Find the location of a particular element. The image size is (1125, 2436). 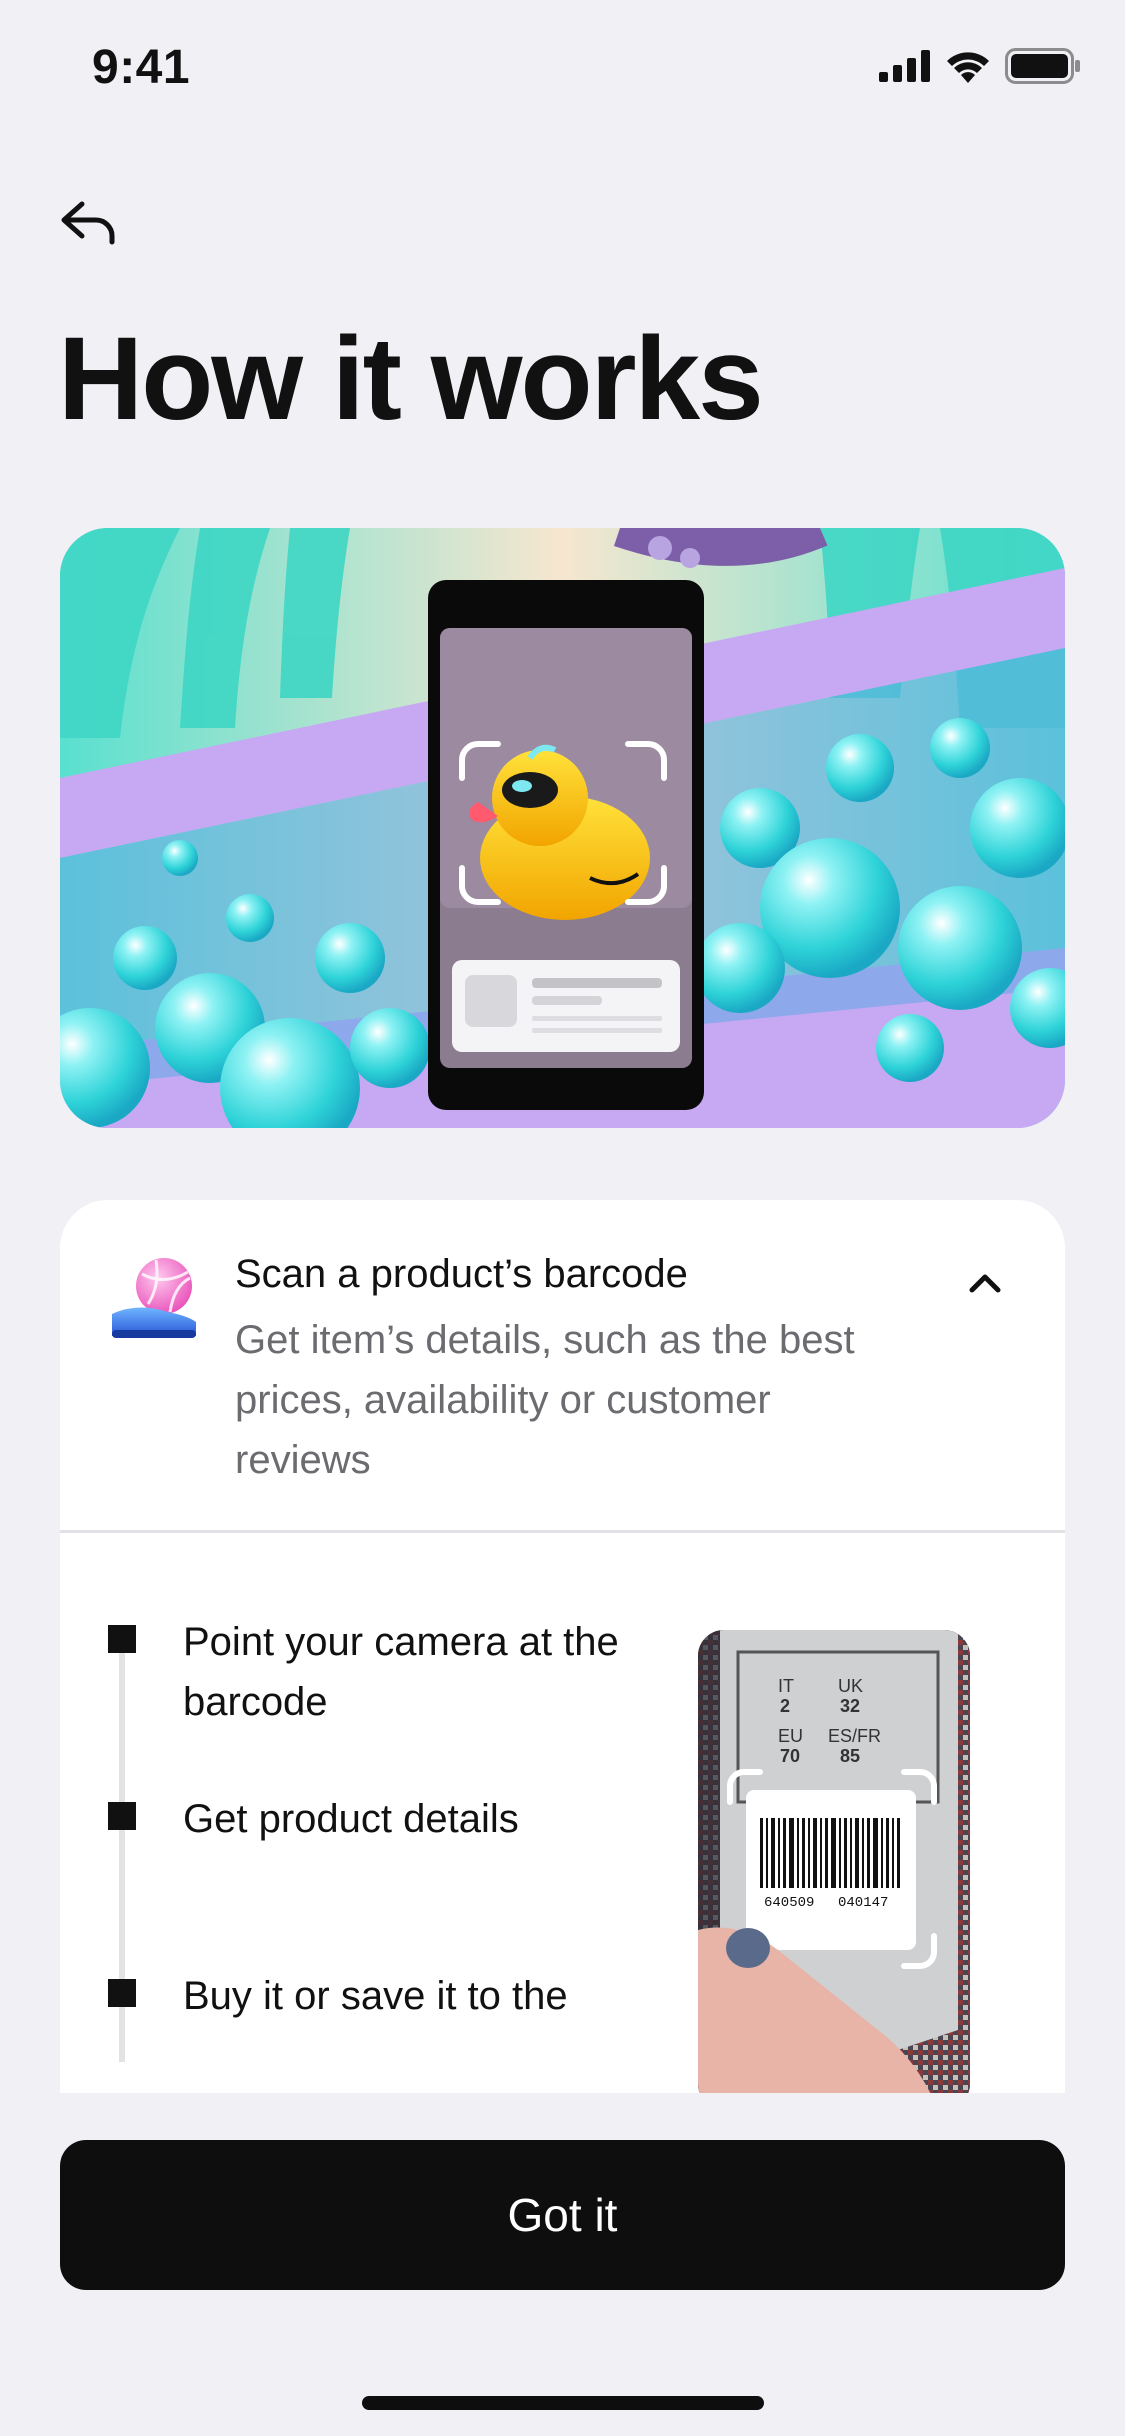

size-value-esfr: 85 is located at coordinates (850, 1756).